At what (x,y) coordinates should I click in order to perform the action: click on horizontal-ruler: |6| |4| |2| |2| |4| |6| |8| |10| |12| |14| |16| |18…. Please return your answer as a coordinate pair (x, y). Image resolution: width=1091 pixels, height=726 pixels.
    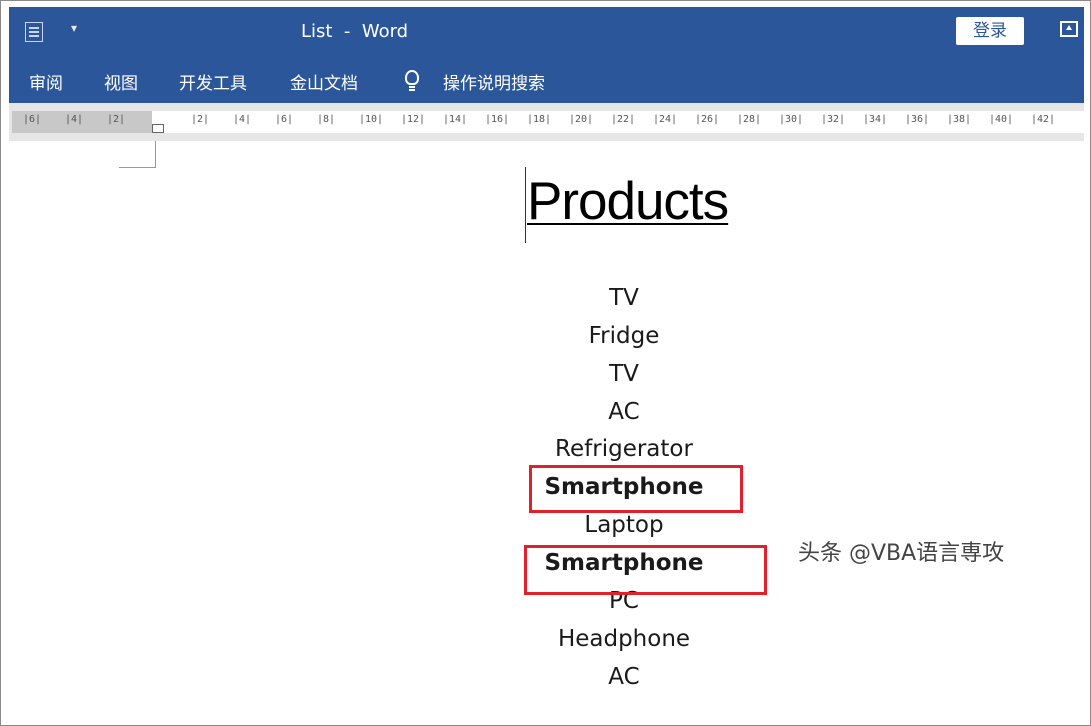
    Looking at the image, I should click on (548, 122).